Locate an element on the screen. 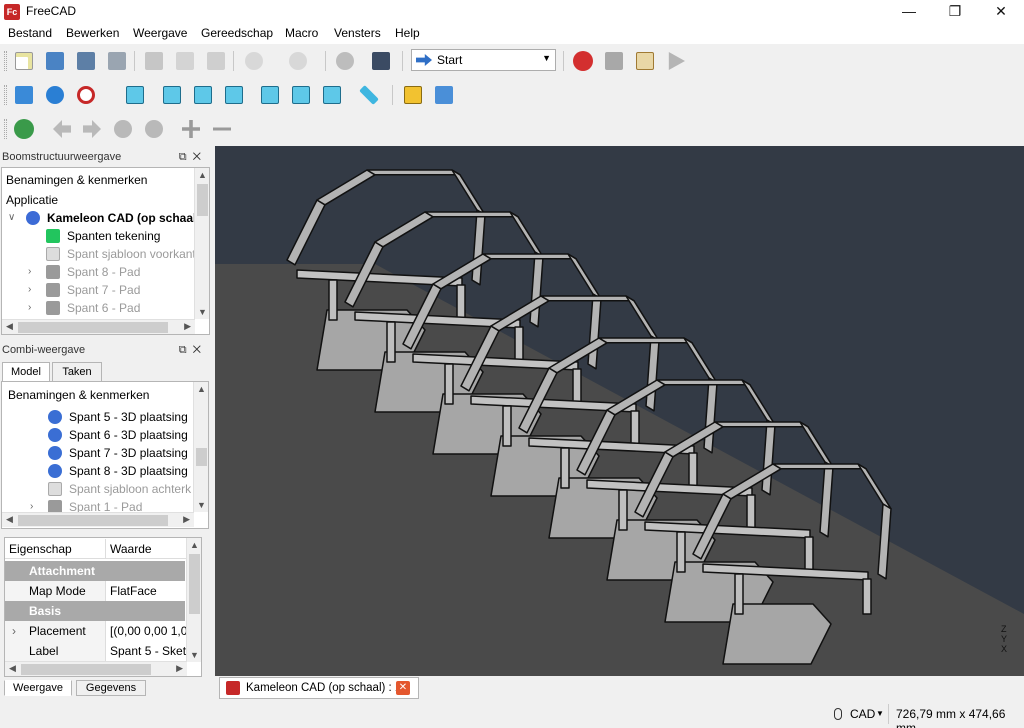 Image resolution: width=1024 pixels, height=728 pixels. fit-all-button is located at coordinates (24, 95).